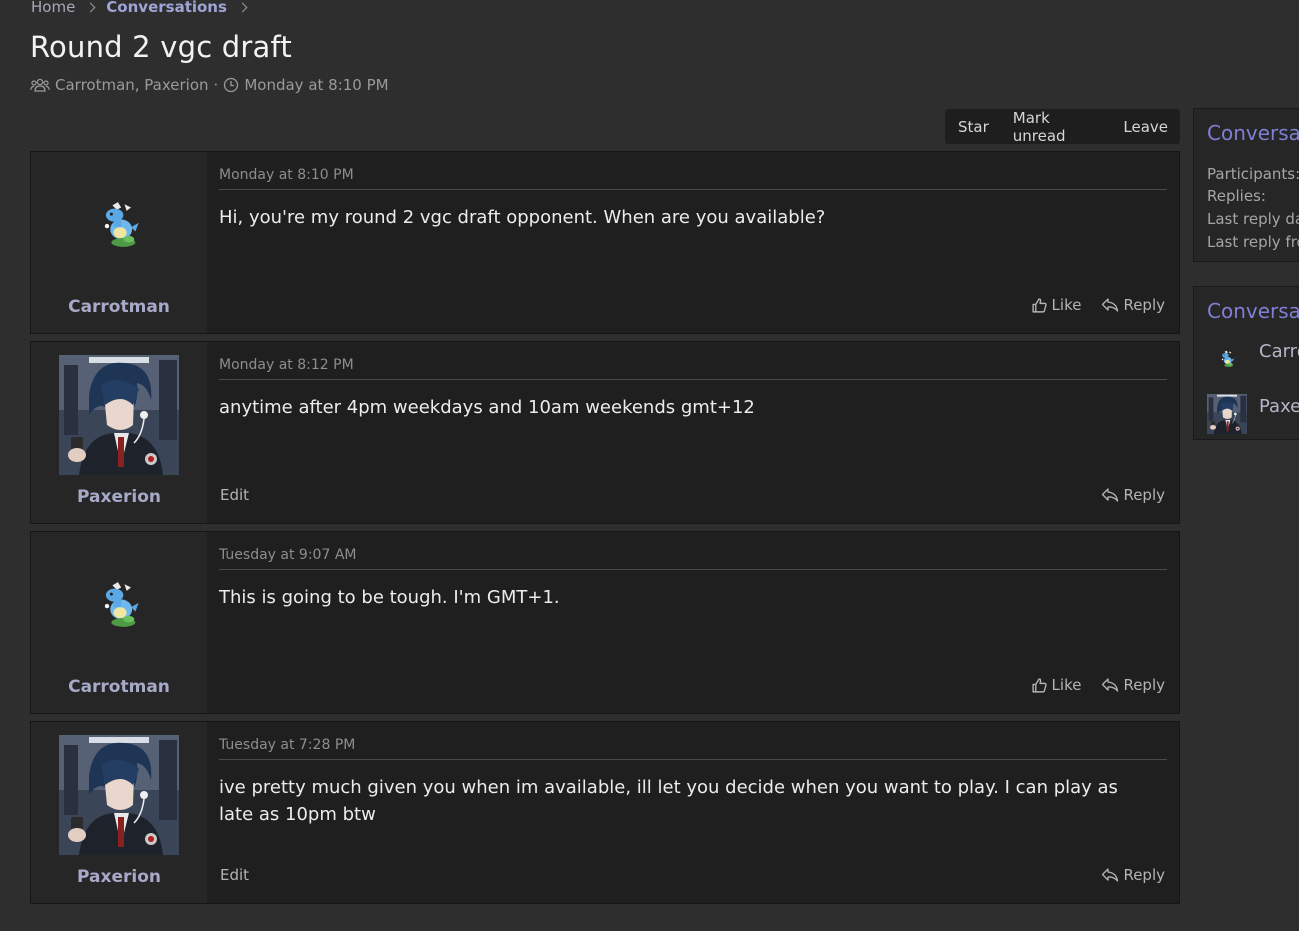 The width and height of the screenshot is (1299, 931). Describe the element at coordinates (53, 8) in the screenshot. I see `breadcrumb-home-link: Home` at that location.